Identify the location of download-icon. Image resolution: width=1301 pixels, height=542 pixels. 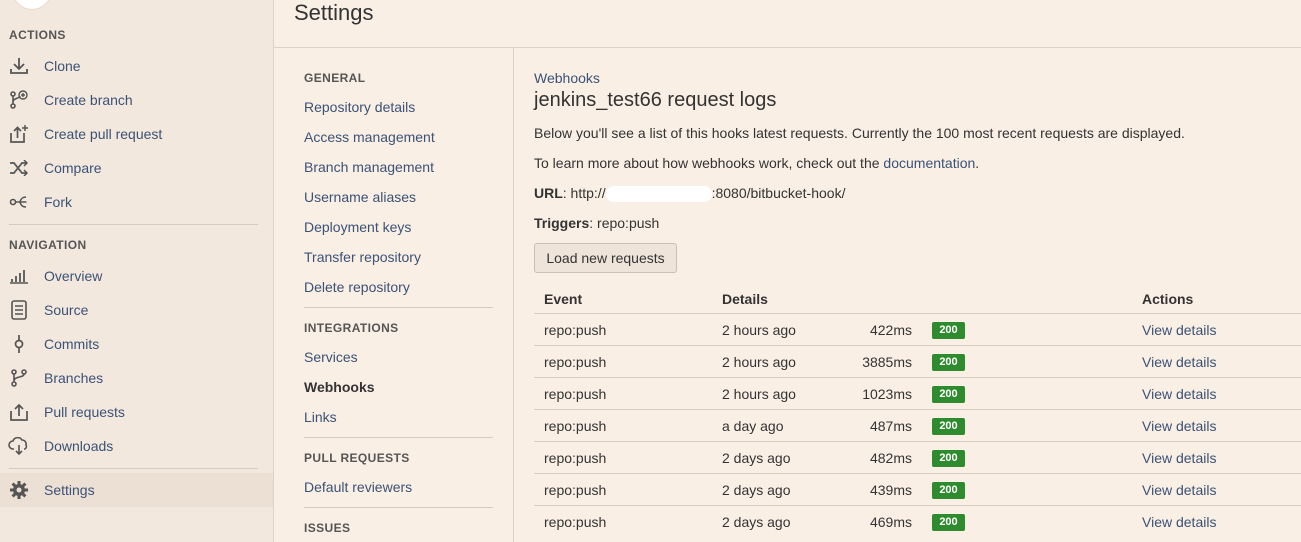
(19, 66).